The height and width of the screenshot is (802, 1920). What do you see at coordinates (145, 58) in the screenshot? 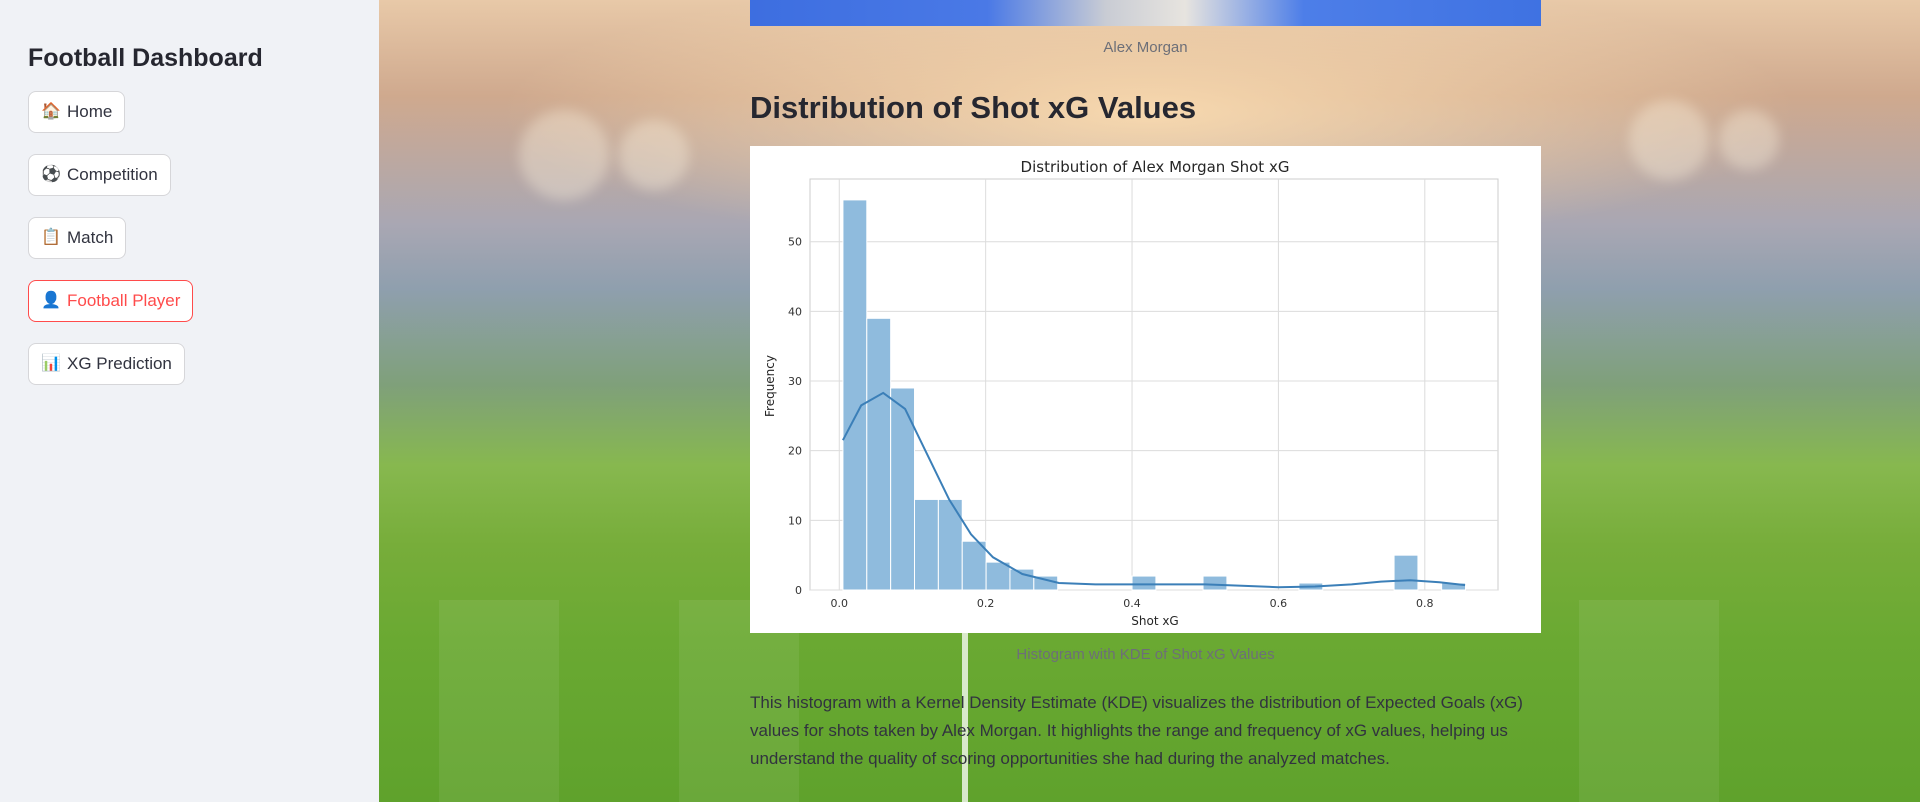
I see `sidebar-title: Football Dashboard` at bounding box center [145, 58].